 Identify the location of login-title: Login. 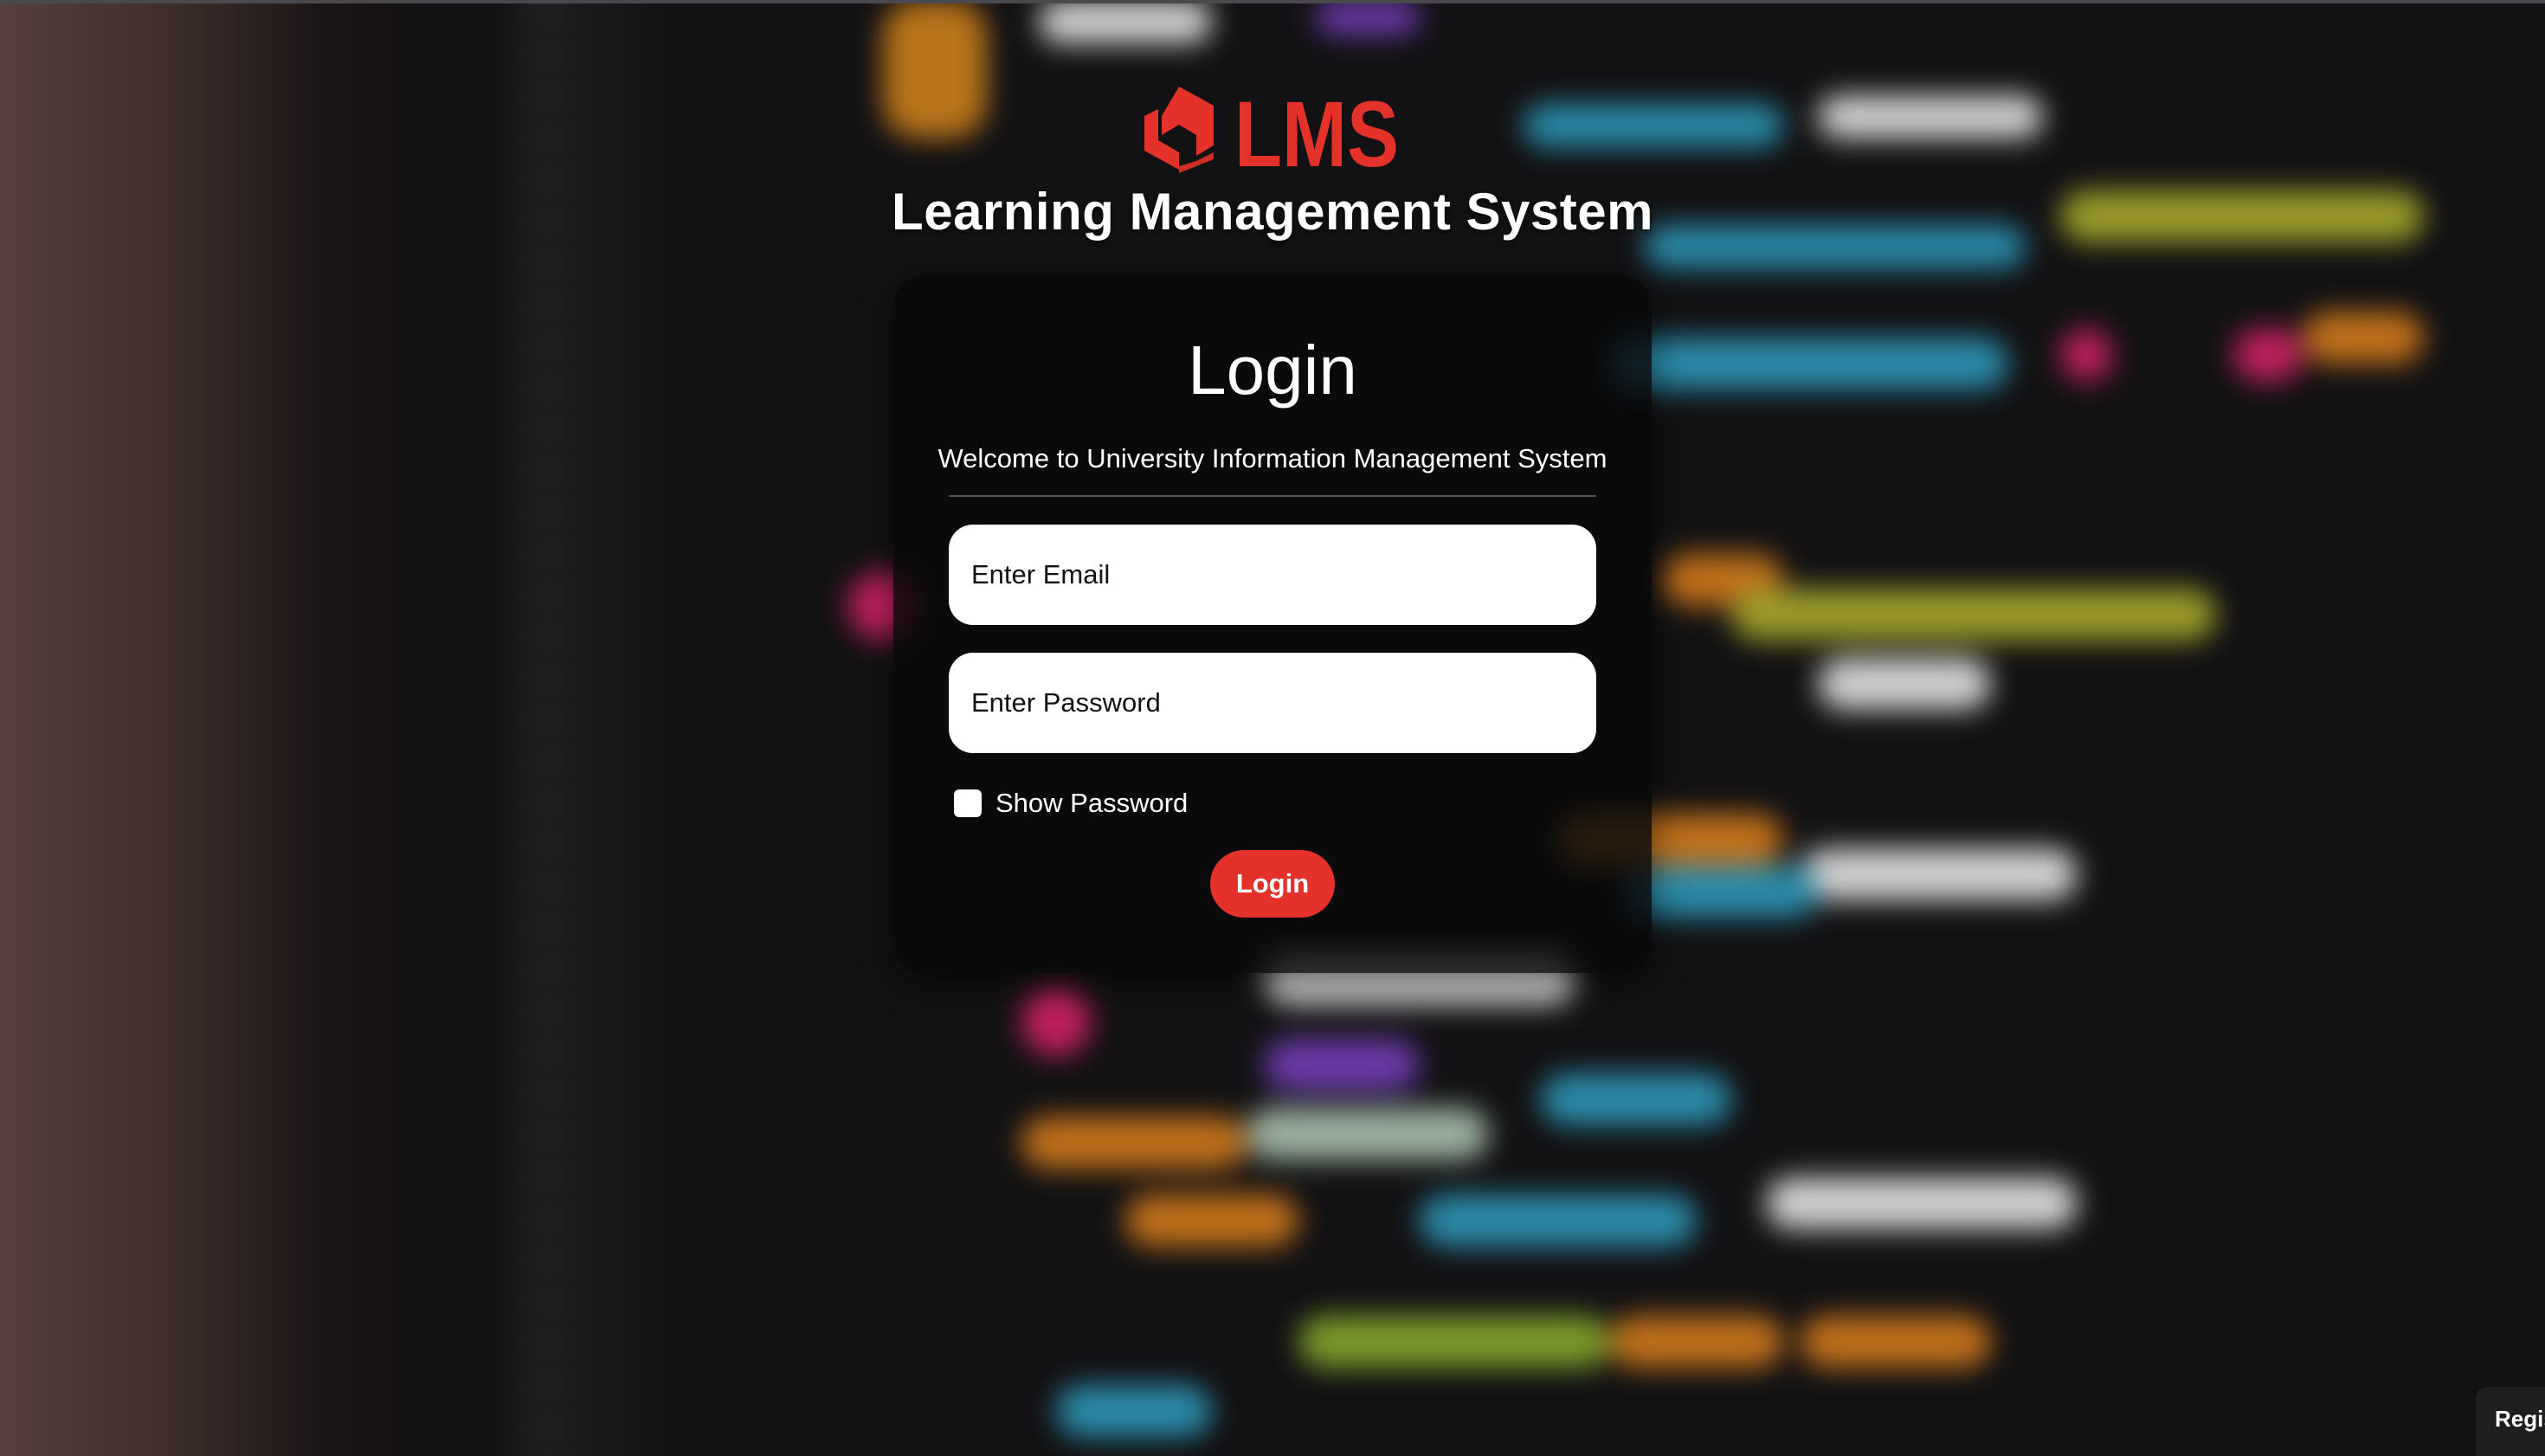
(1273, 370).